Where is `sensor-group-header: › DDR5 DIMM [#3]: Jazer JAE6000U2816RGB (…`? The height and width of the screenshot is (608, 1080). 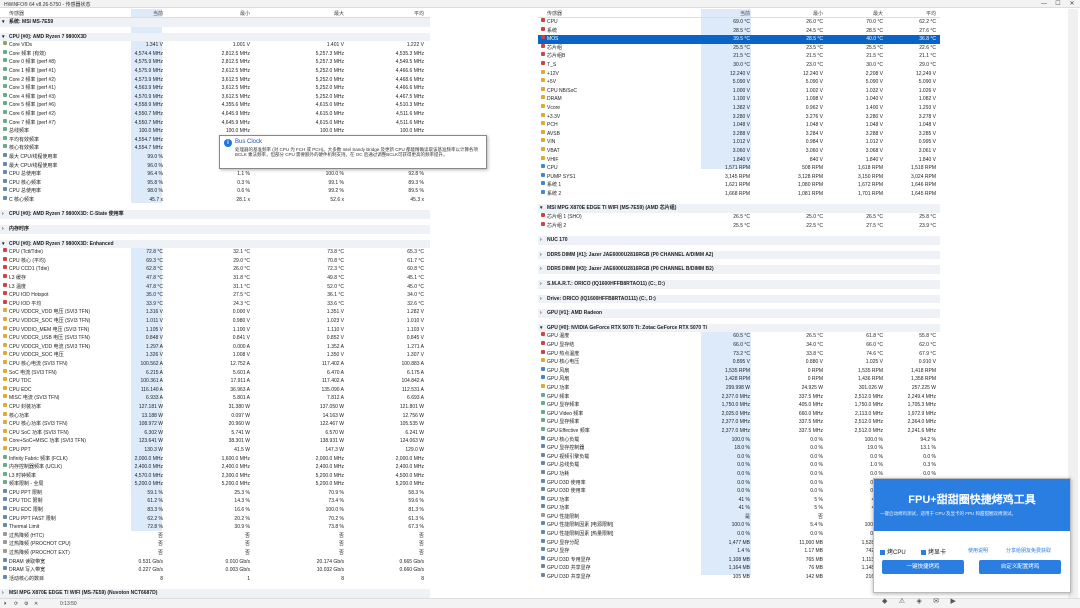 sensor-group-header: › DDR5 DIMM [#3]: Jazer JAE6000U2816RGB (… is located at coordinates (739, 270).